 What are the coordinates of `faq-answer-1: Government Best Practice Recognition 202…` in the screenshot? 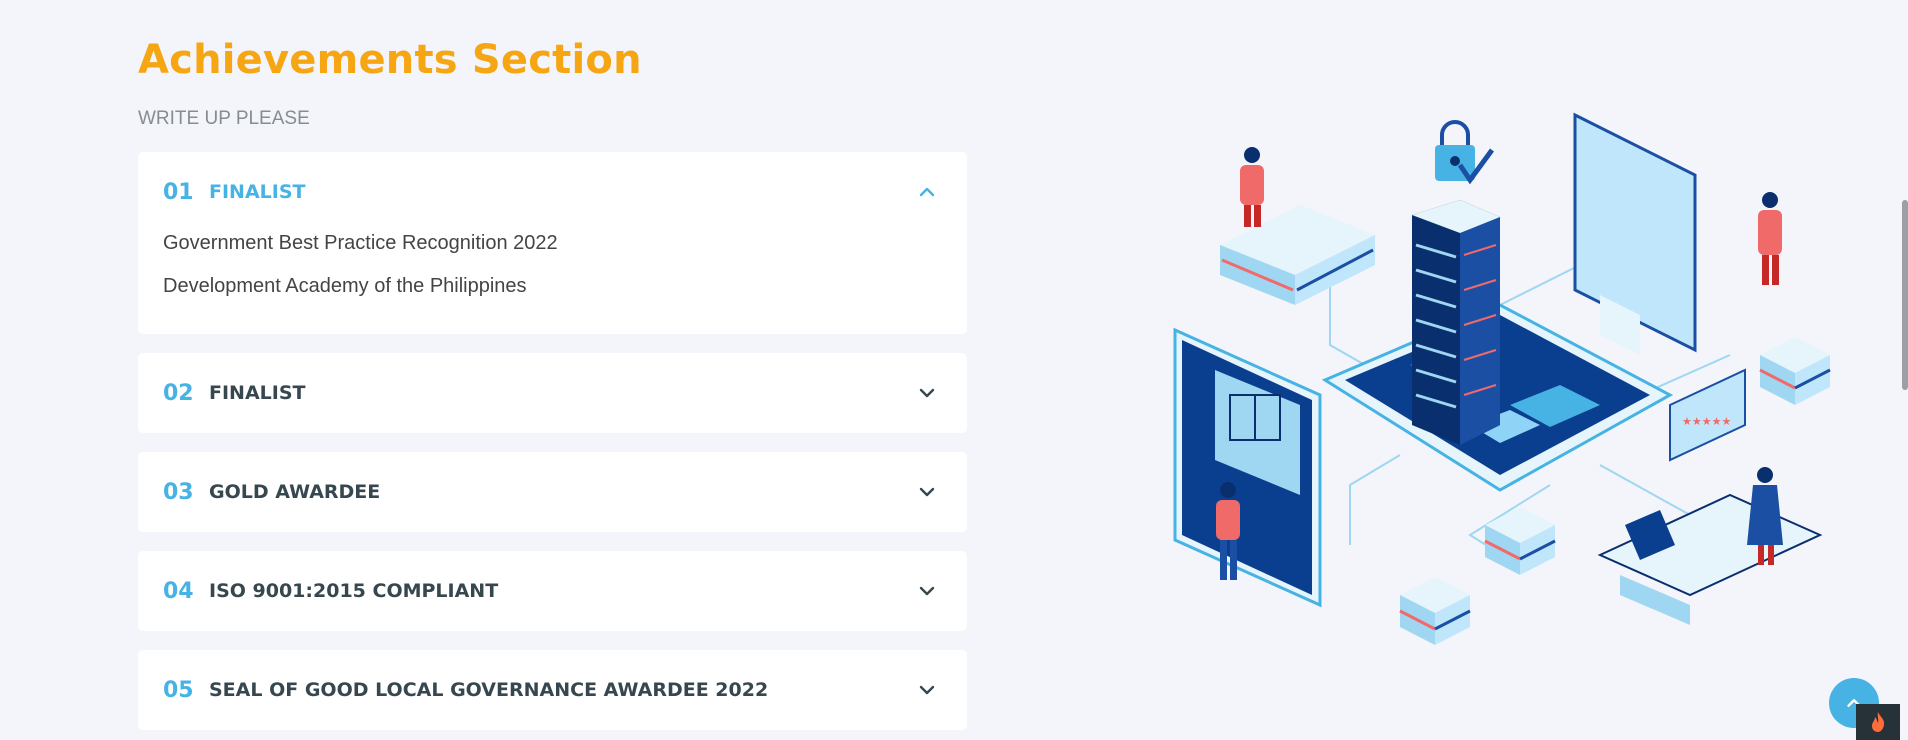 It's located at (552, 278).